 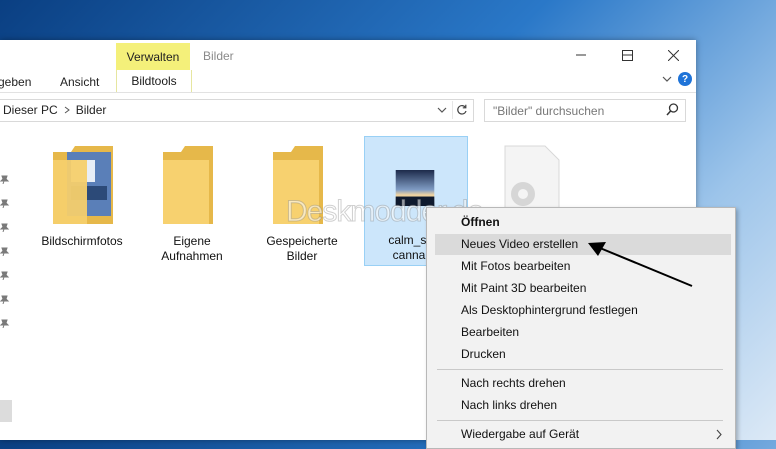 I want to click on navigation-pane, so click(x=7, y=286).